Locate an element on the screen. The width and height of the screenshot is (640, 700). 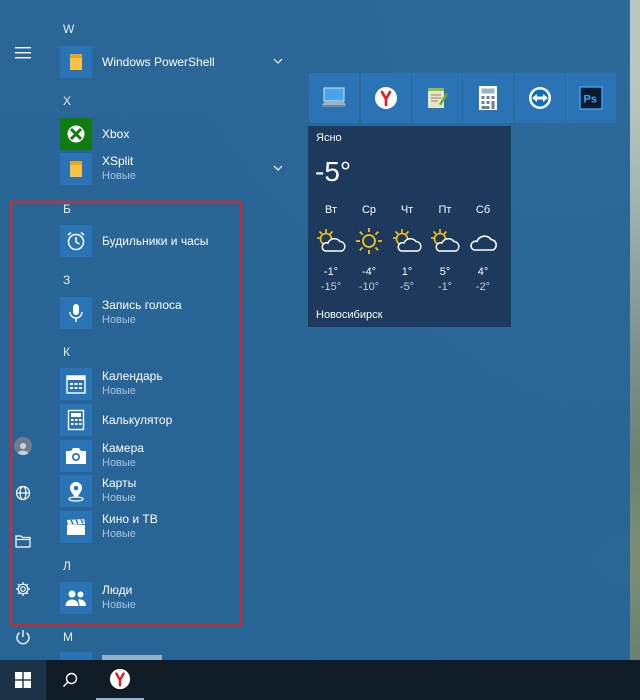
forecast-high: 5° is located at coordinates (445, 272).